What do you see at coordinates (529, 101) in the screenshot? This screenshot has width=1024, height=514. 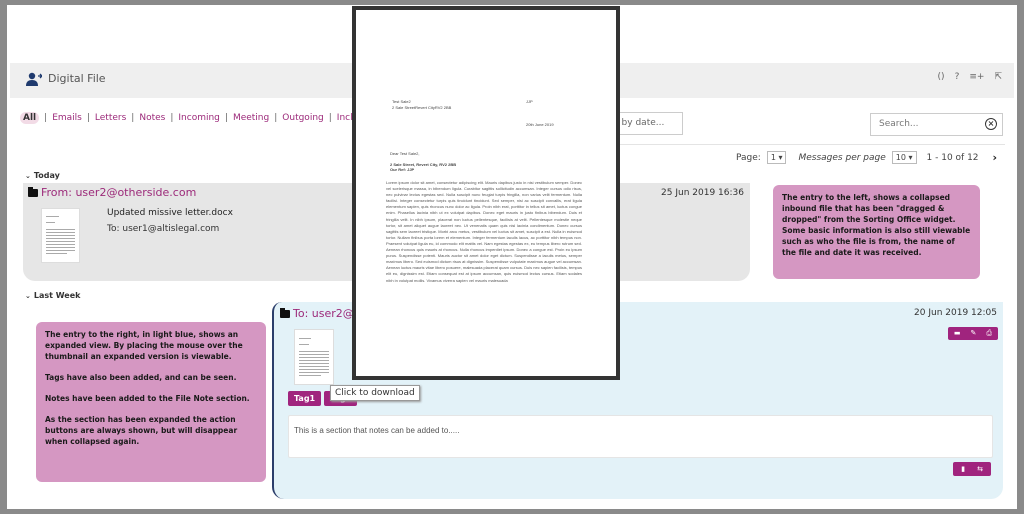 I see `letter-ref: JJP` at bounding box center [529, 101].